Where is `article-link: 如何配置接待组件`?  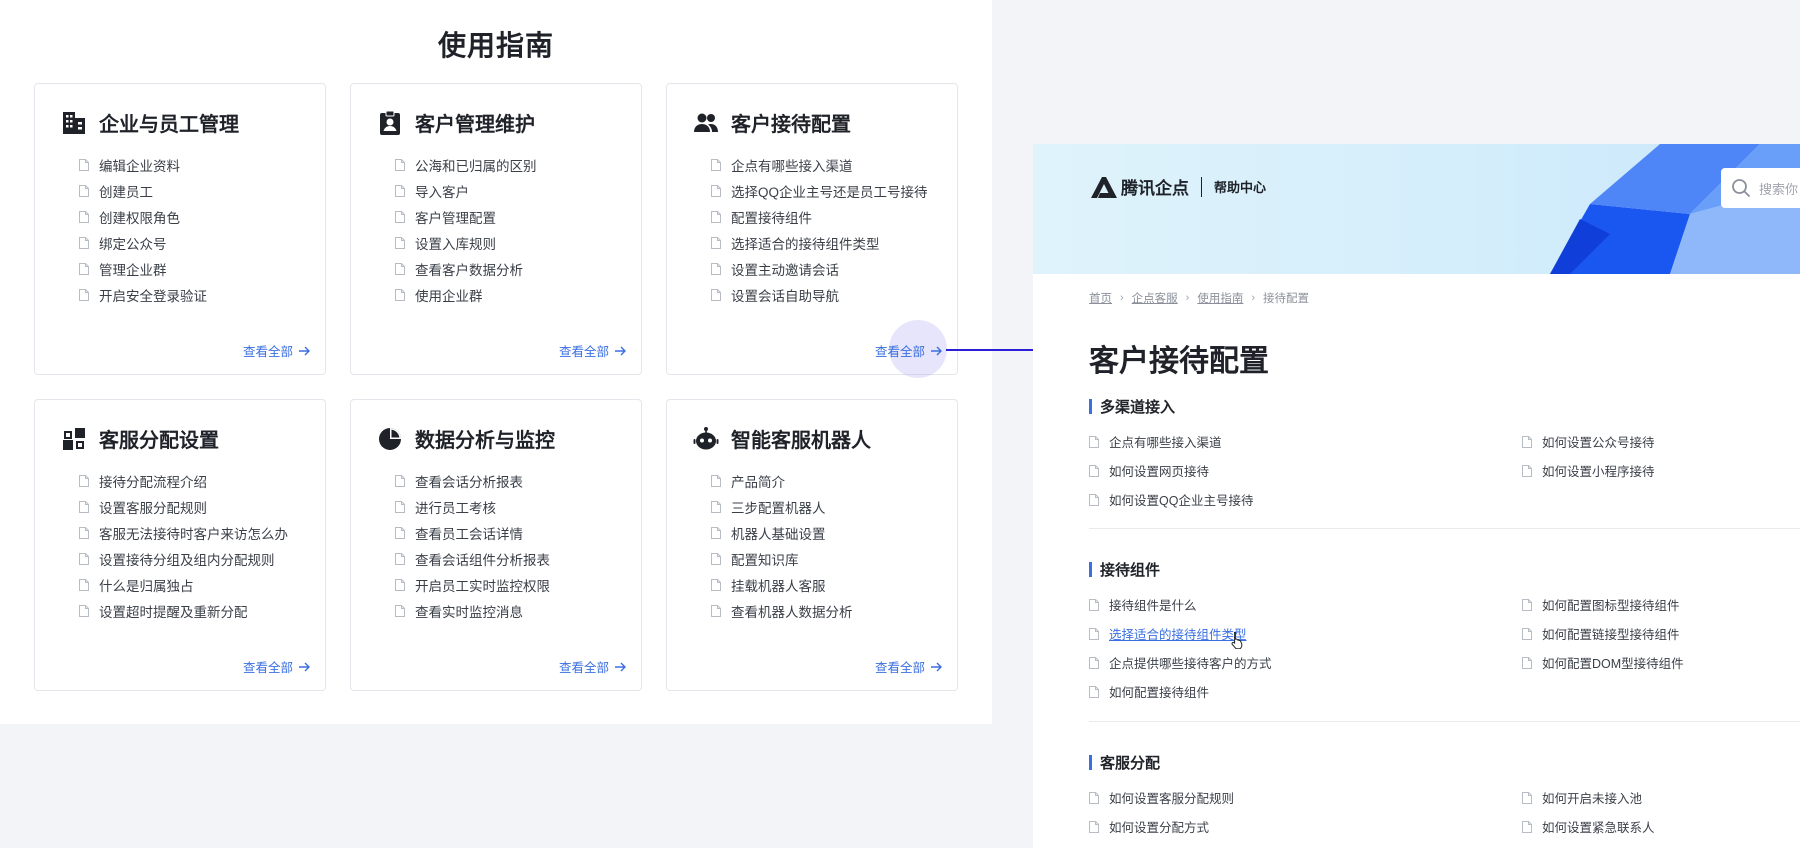 article-link: 如何配置接待组件 is located at coordinates (1149, 691).